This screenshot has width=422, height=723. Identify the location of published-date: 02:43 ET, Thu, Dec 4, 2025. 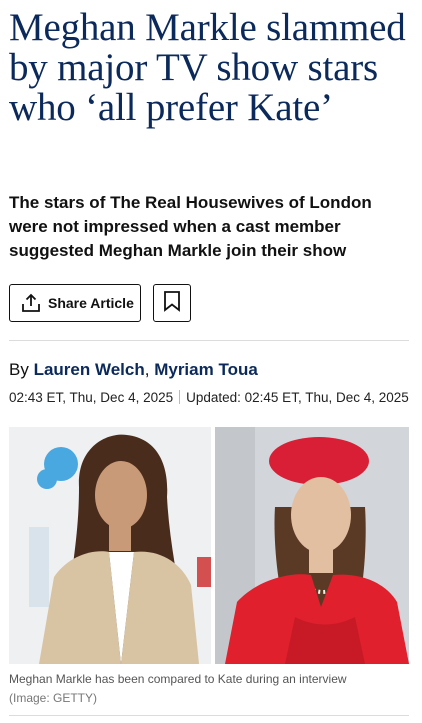
(91, 397).